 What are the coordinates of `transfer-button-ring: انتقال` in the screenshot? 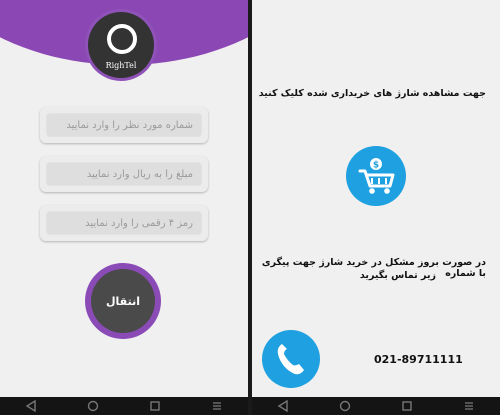 It's located at (123, 301).